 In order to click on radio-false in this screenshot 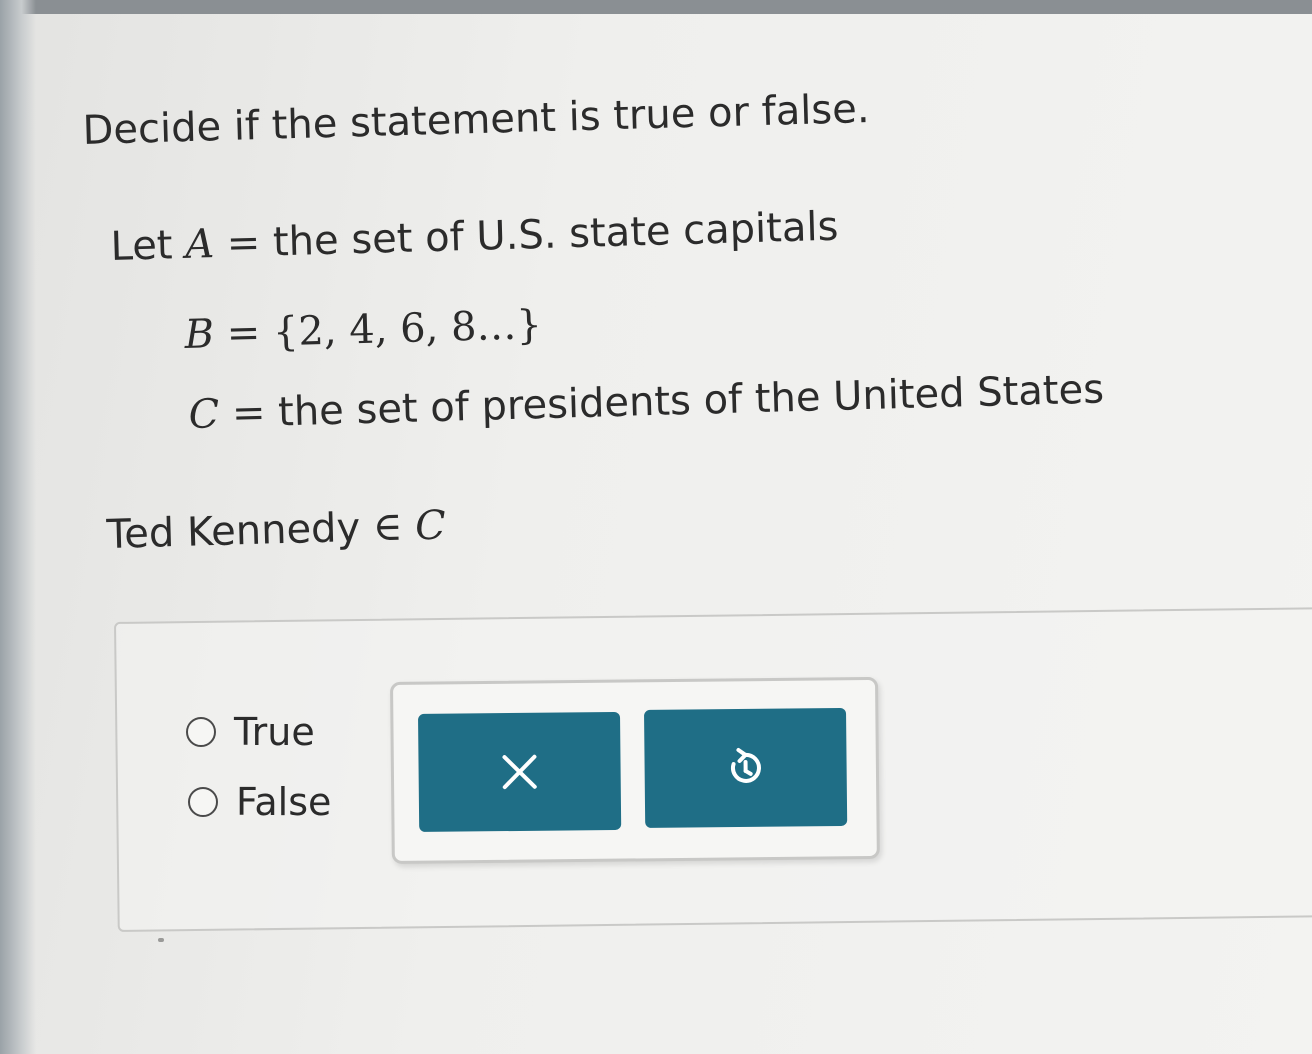, I will do `click(203, 802)`.